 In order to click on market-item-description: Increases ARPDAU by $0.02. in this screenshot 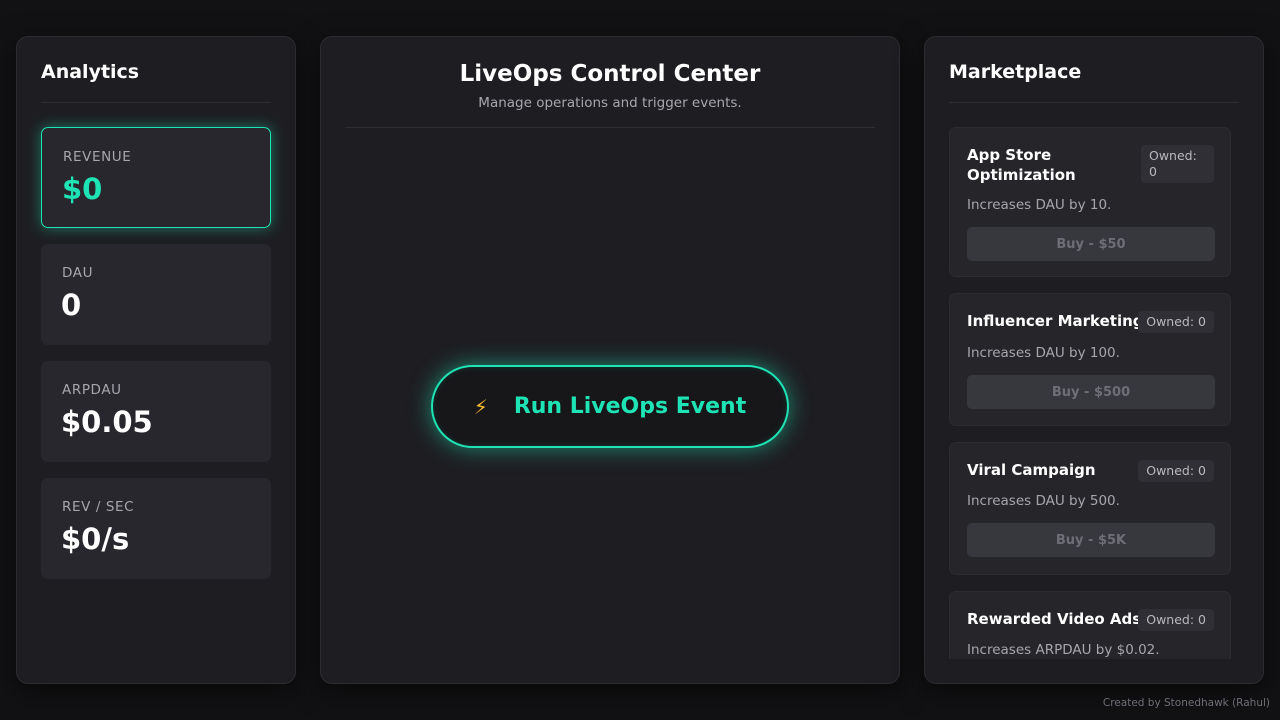, I will do `click(1063, 650)`.